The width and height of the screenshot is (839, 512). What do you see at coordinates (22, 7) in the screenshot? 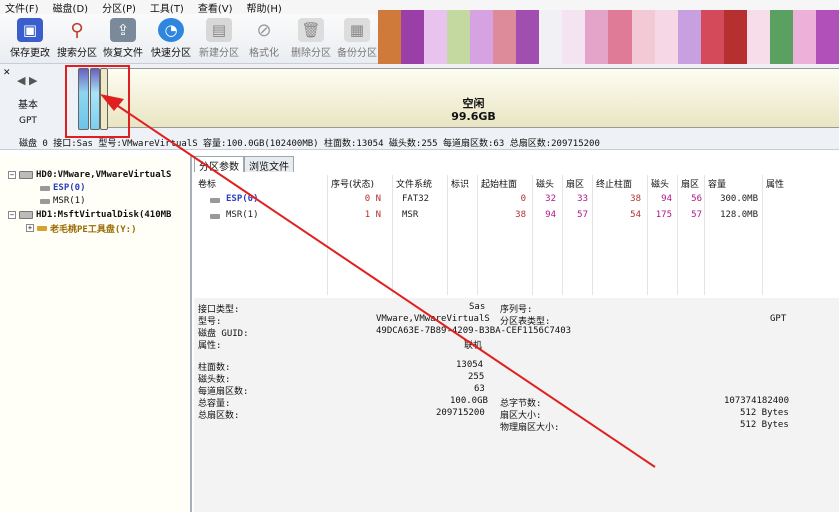
I see `menu-file: 文件(F)` at bounding box center [22, 7].